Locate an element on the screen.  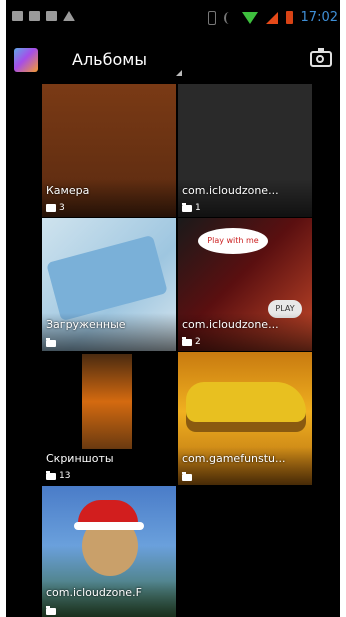
message-icon is located at coordinates (51, 16).